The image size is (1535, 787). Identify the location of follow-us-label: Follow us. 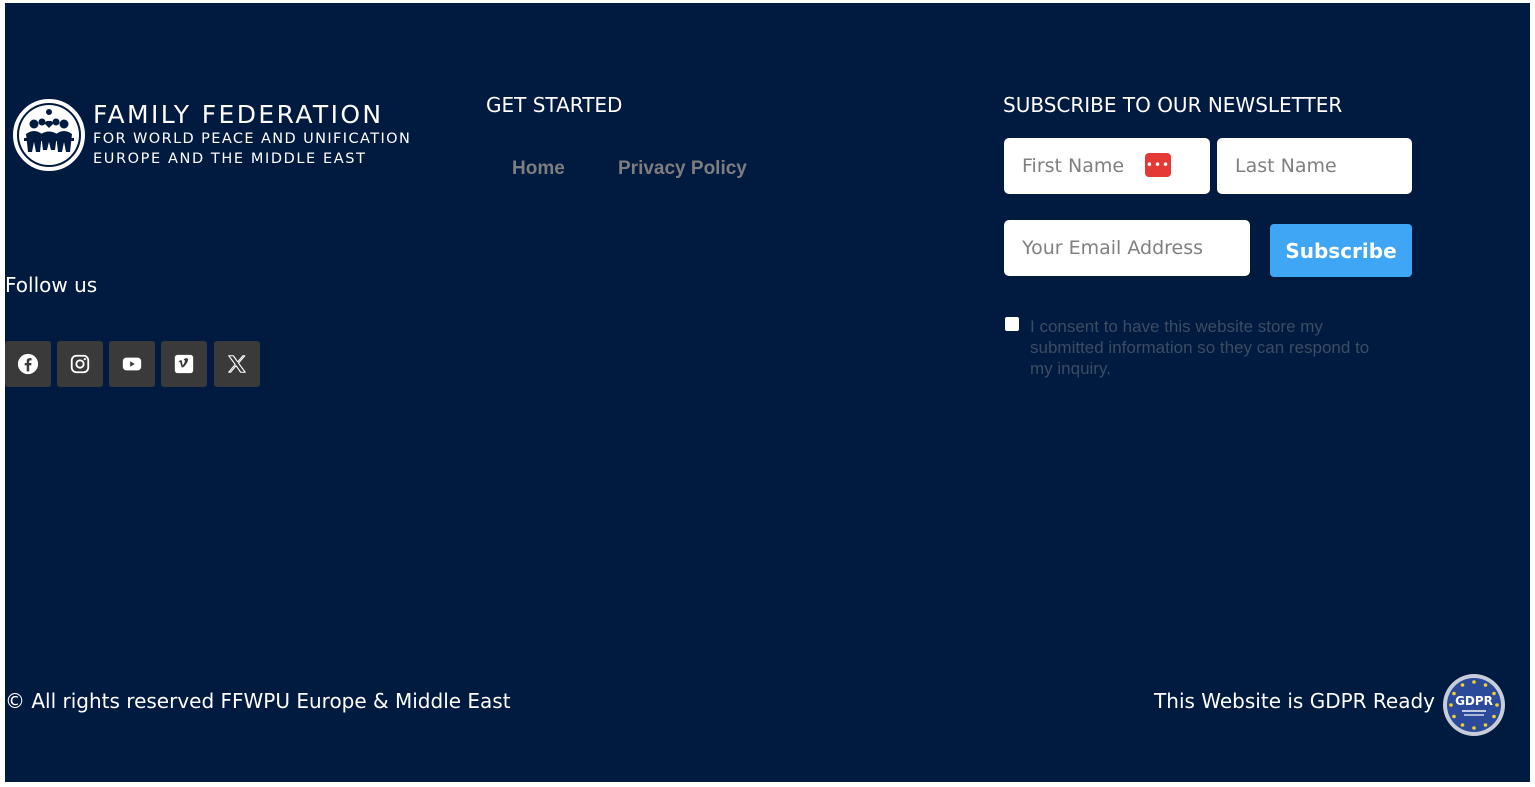
(51, 285).